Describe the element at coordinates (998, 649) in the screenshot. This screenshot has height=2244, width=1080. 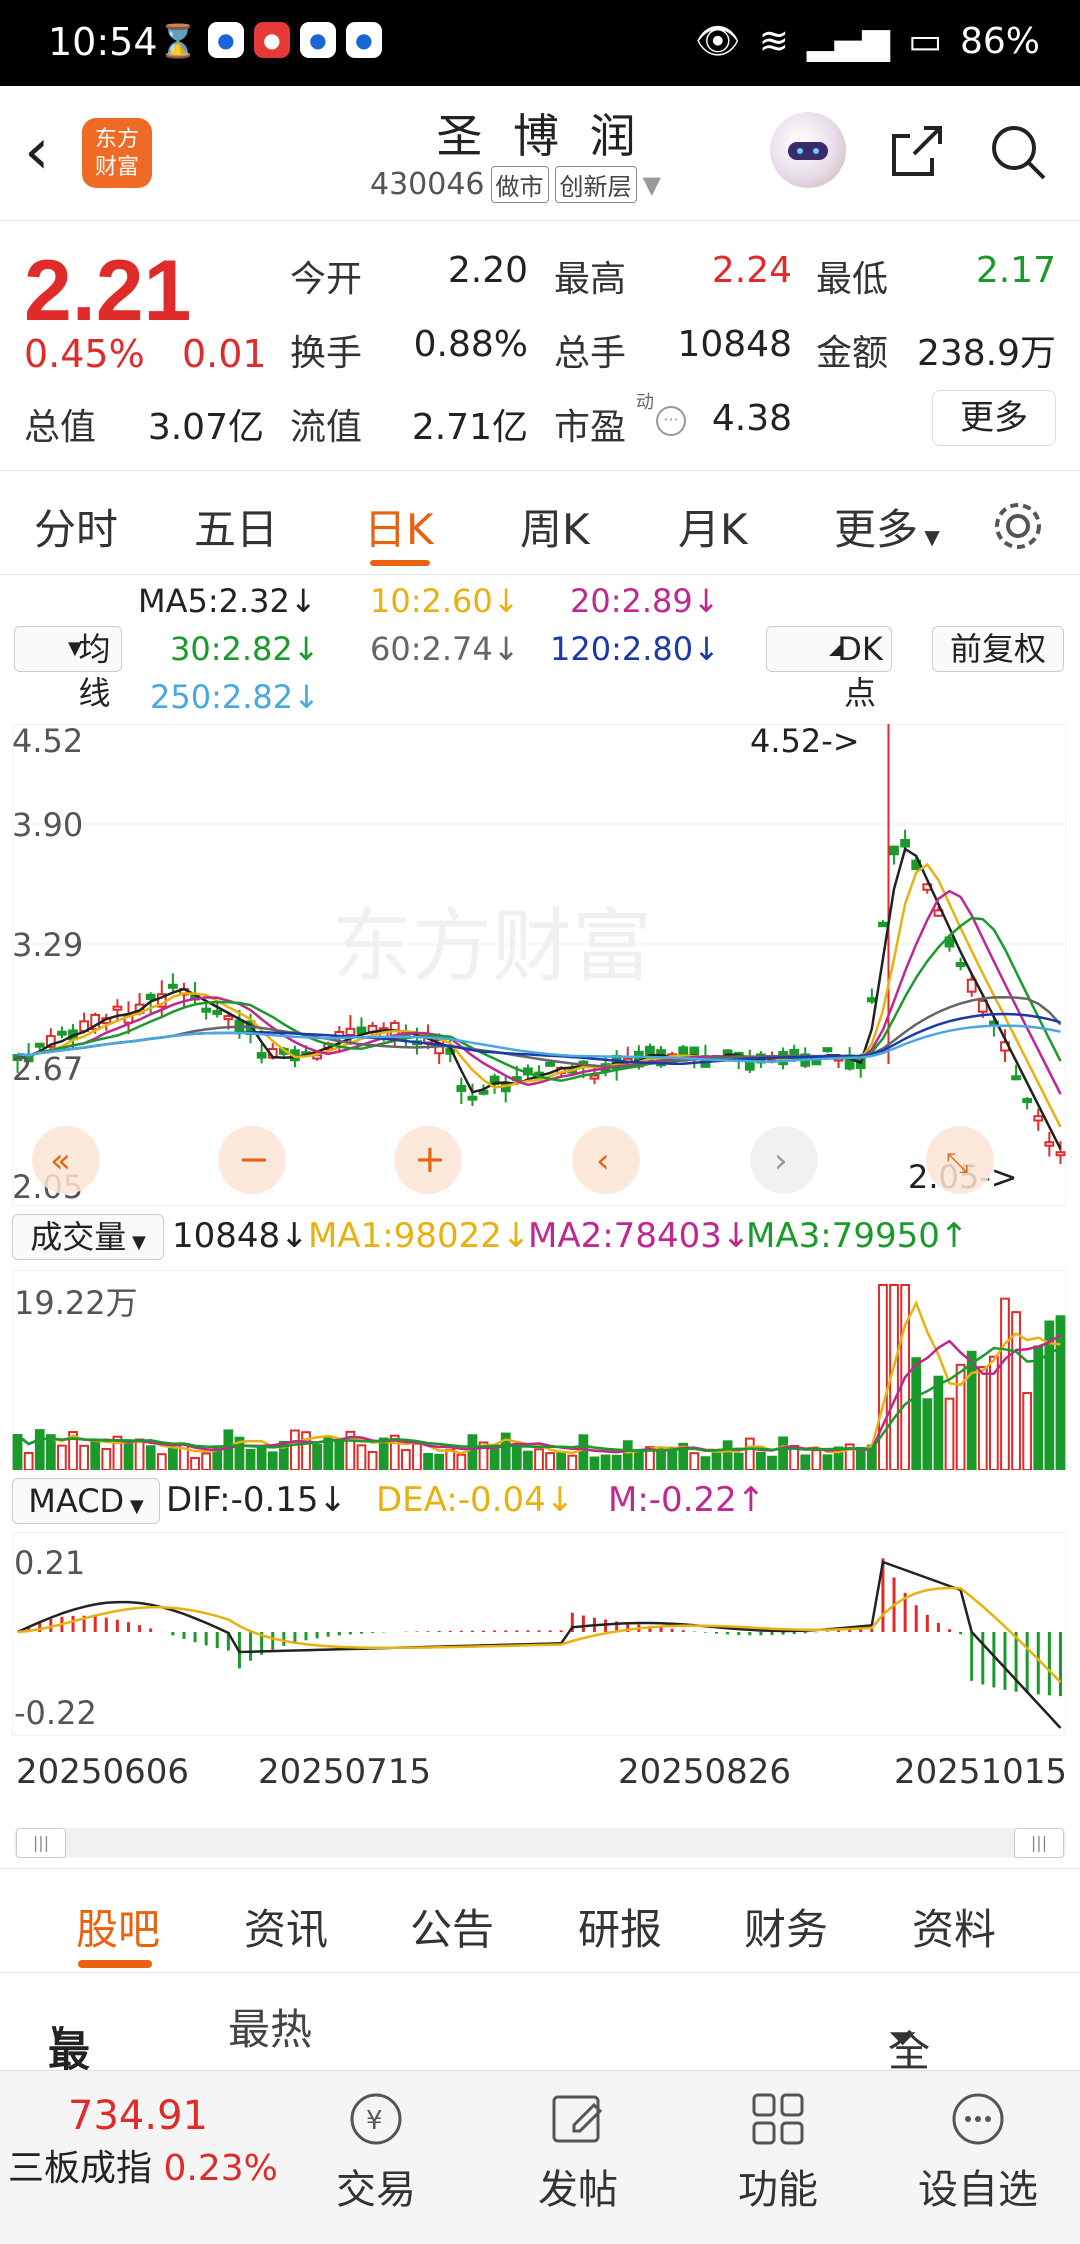
I see `adjust-button: 前复权` at that location.